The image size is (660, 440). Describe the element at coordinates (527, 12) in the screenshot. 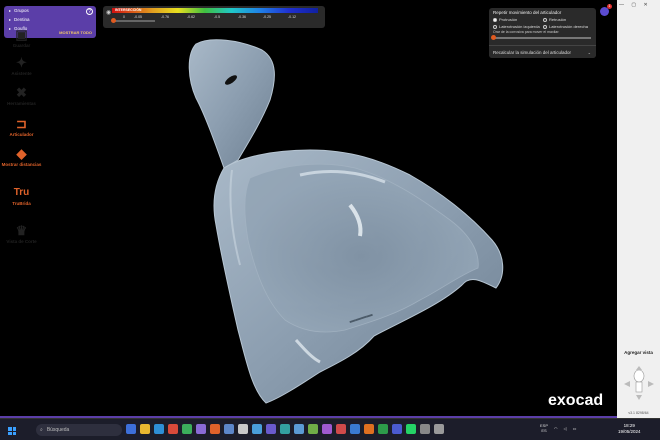

I see `articulator-panel-title: Repetir movimiento del articulador` at that location.